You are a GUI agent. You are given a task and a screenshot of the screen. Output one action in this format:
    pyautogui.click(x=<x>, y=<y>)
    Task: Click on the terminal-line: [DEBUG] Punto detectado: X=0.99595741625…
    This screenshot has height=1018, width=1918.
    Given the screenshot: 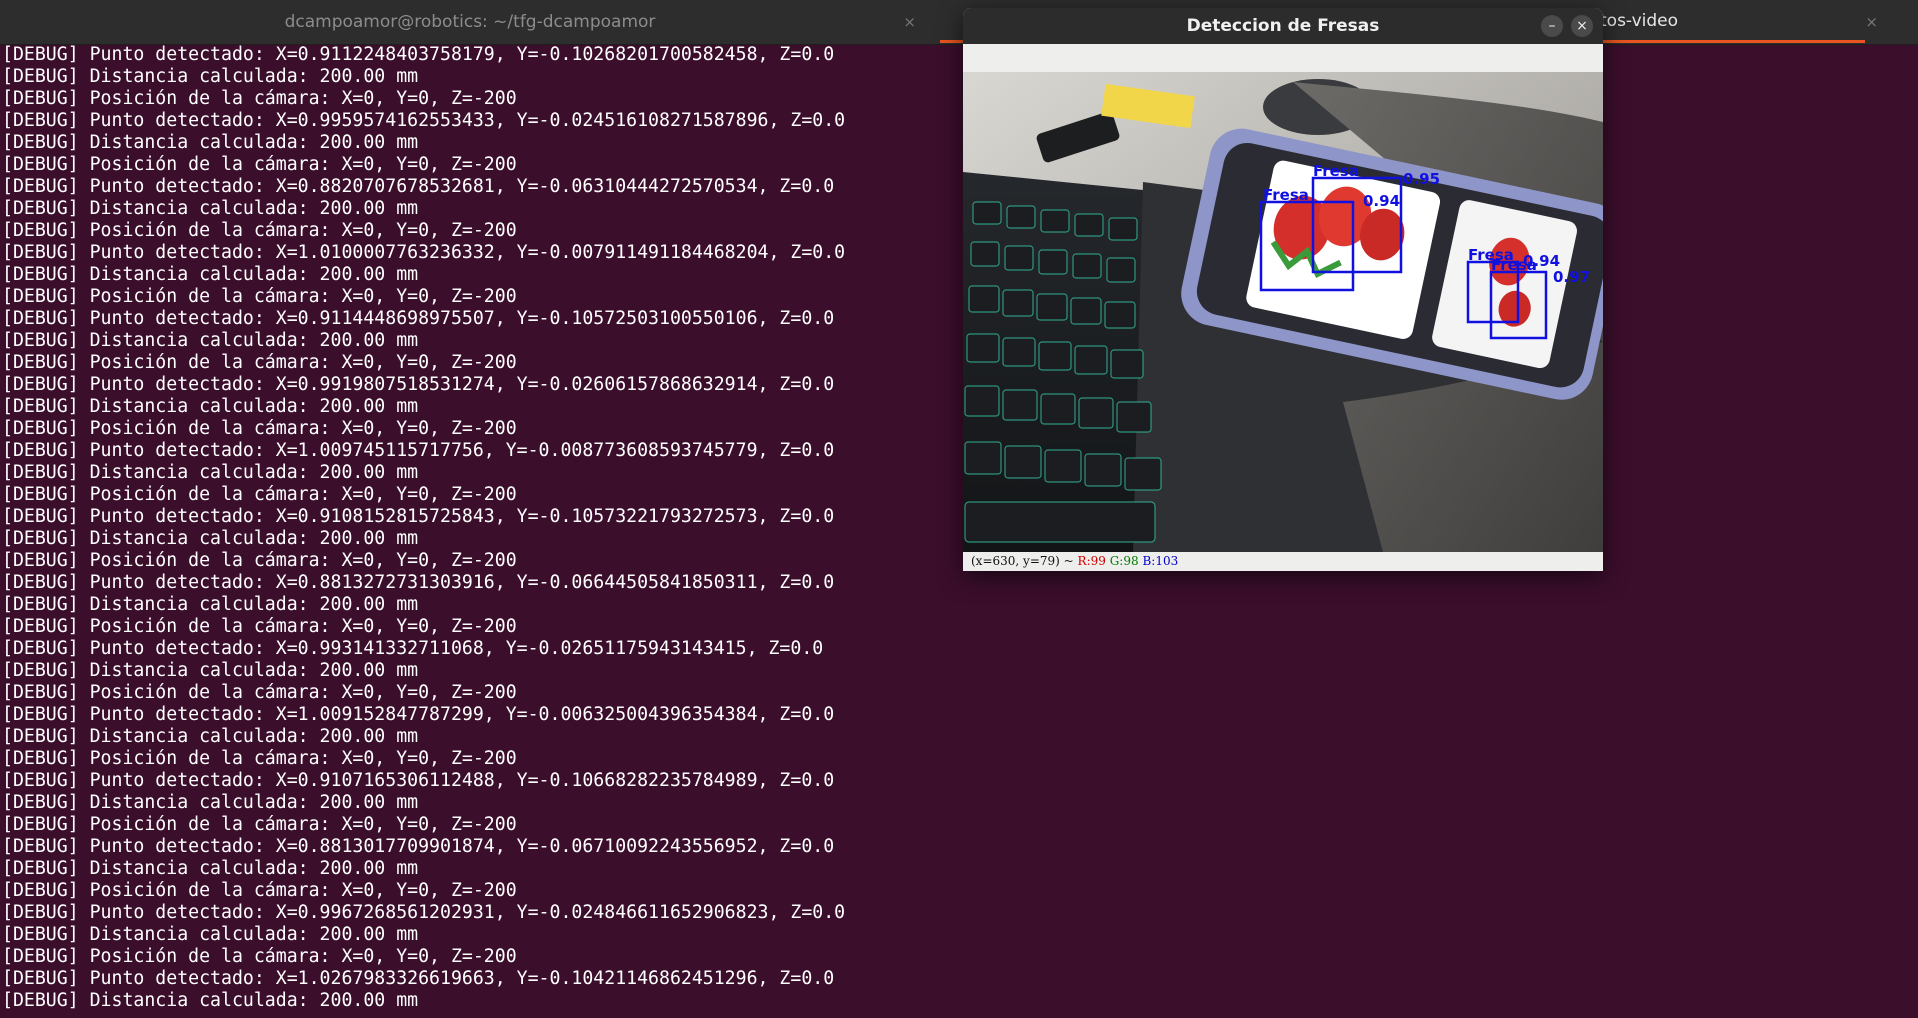 What is the action you would take?
    pyautogui.click(x=424, y=120)
    